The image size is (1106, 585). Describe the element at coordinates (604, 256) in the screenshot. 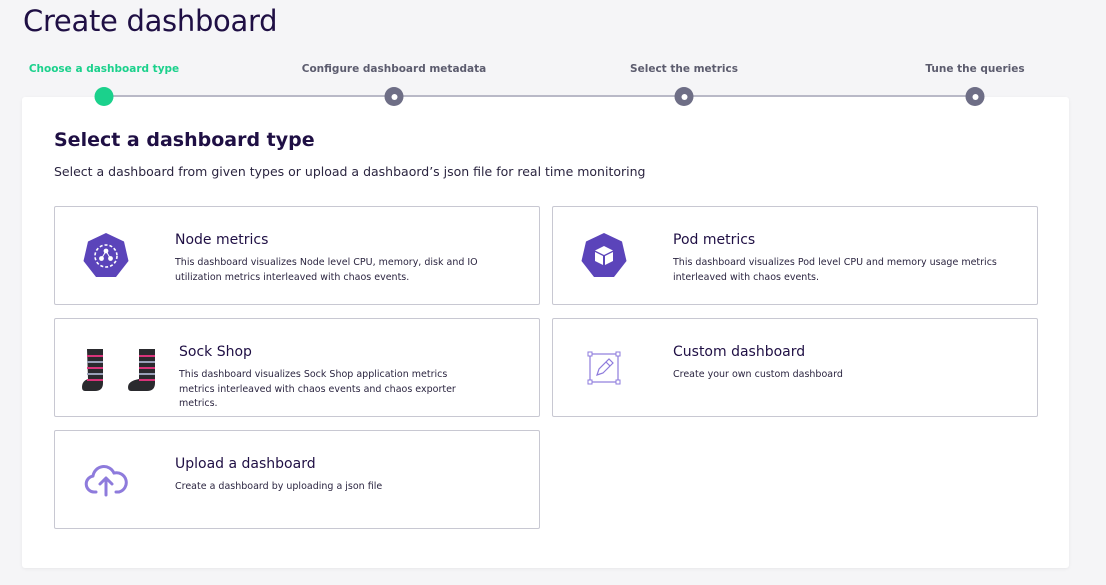

I see `kubernetes-pod-icon` at that location.